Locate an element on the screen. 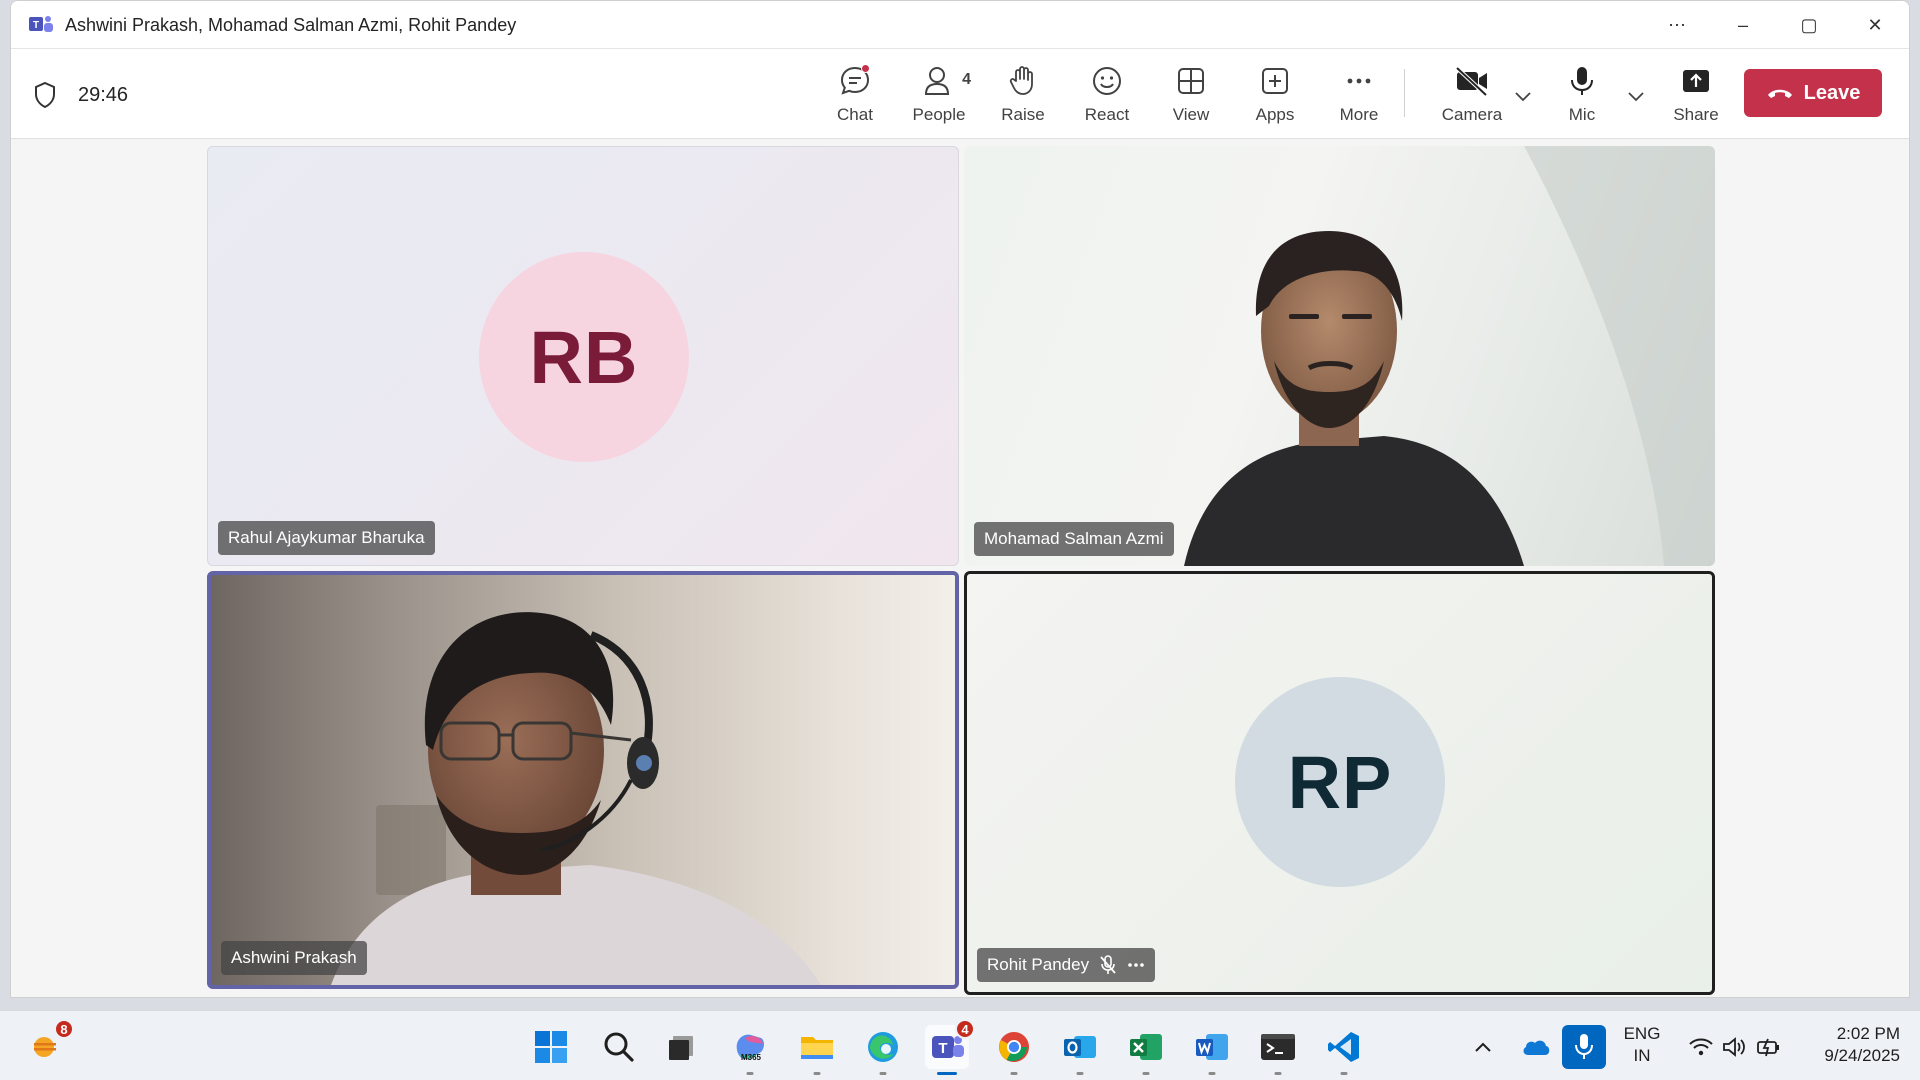 This screenshot has width=1920, height=1080. unread-indicator is located at coordinates (865, 68).